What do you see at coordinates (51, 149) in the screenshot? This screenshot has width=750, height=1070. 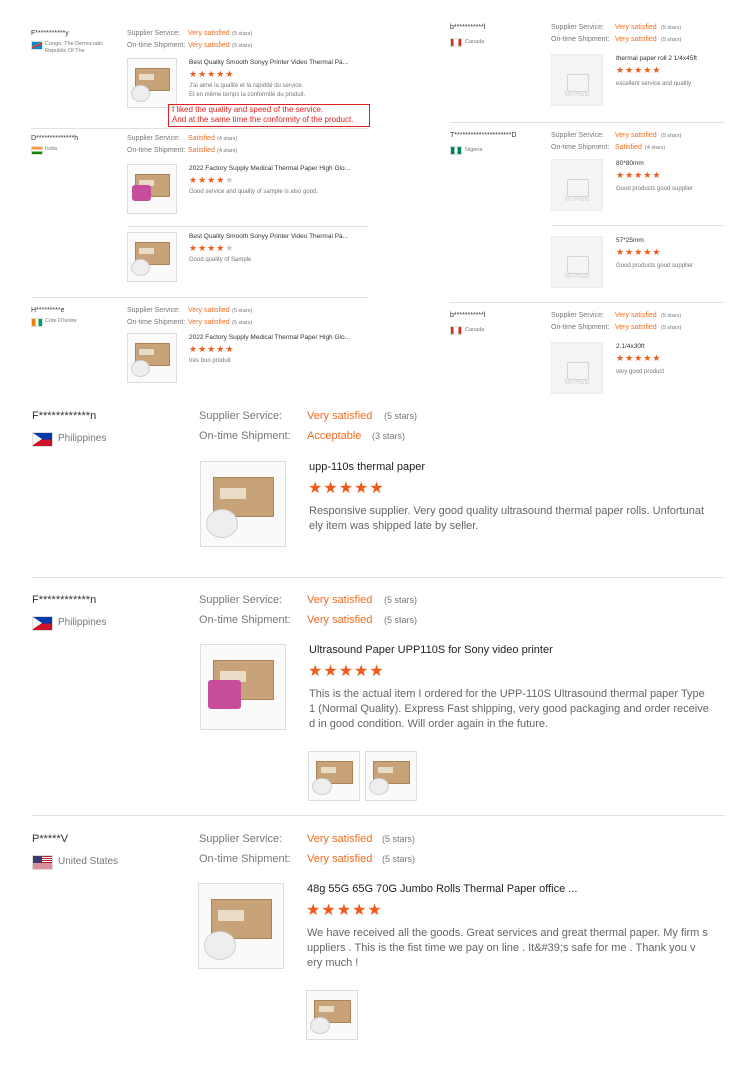 I see `reviewer-country: India` at bounding box center [51, 149].